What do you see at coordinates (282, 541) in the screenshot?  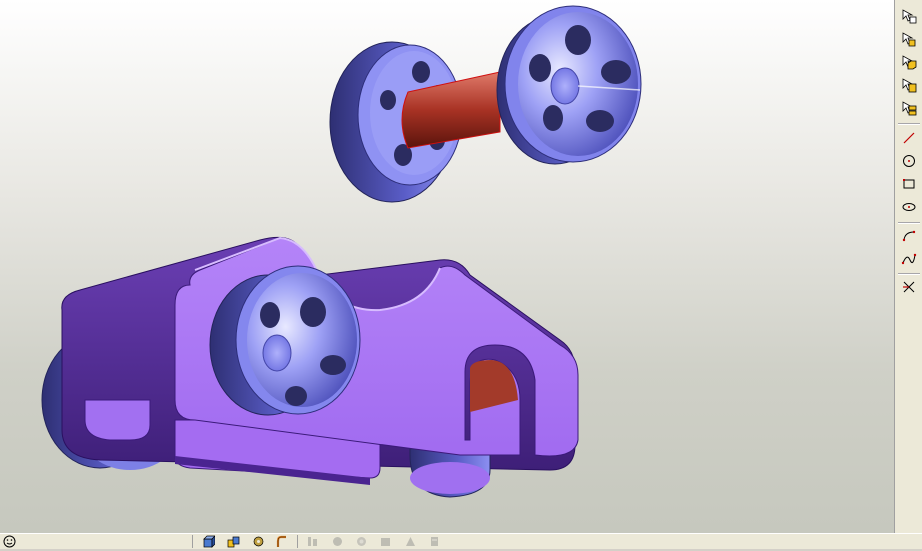 I see `bend-icon` at bounding box center [282, 541].